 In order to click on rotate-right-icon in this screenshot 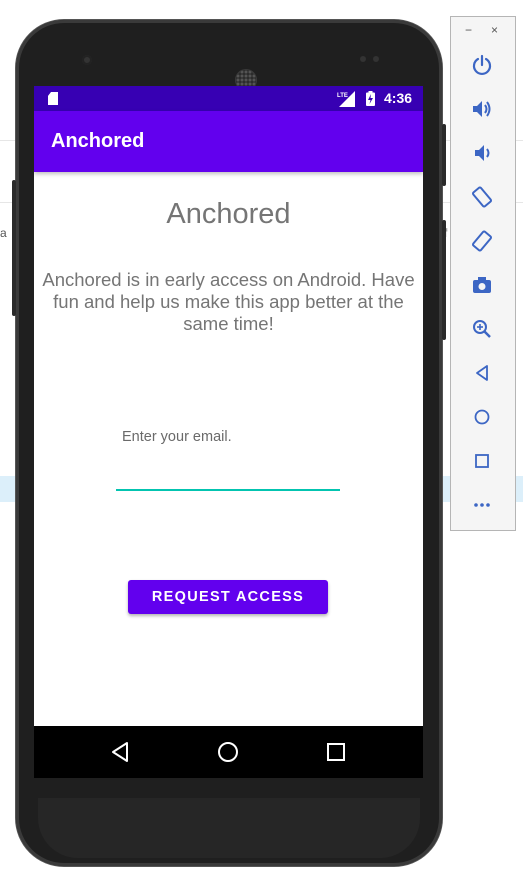, I will do `click(482, 241)`.